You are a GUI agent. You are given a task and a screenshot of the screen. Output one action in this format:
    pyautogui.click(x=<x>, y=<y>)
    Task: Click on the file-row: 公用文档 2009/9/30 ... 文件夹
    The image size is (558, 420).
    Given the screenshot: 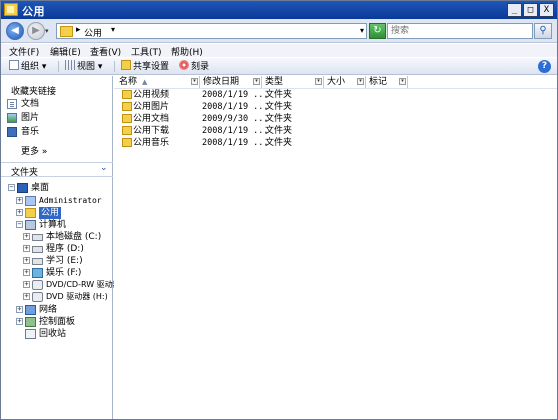 What is the action you would take?
    pyautogui.click(x=335, y=119)
    